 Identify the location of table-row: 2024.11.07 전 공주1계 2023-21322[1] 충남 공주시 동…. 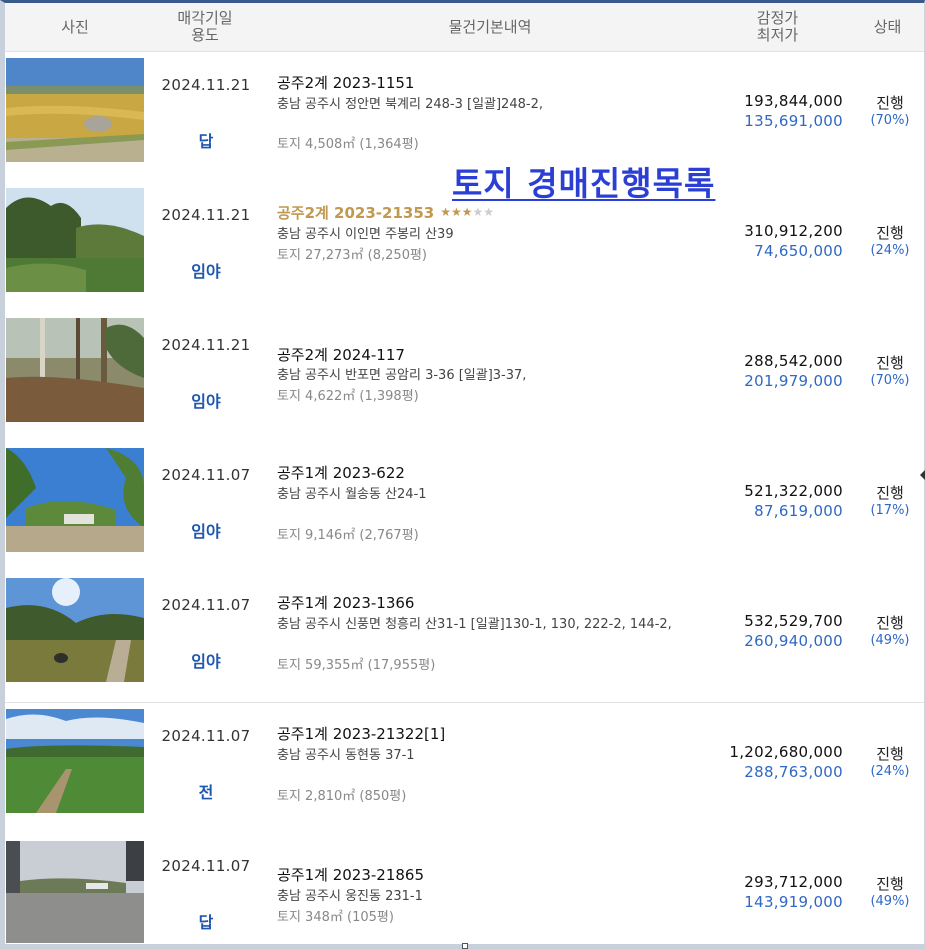
(464, 768).